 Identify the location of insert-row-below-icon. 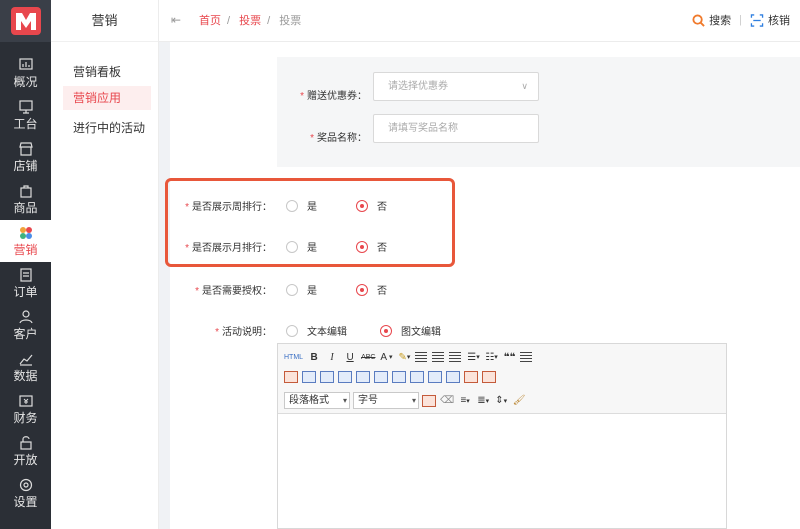
(345, 377).